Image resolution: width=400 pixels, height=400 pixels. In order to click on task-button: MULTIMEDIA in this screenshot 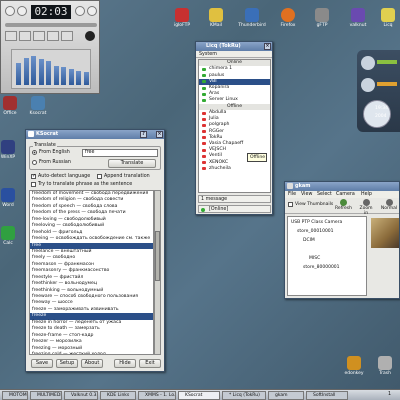, I will do `click(46, 395)`.